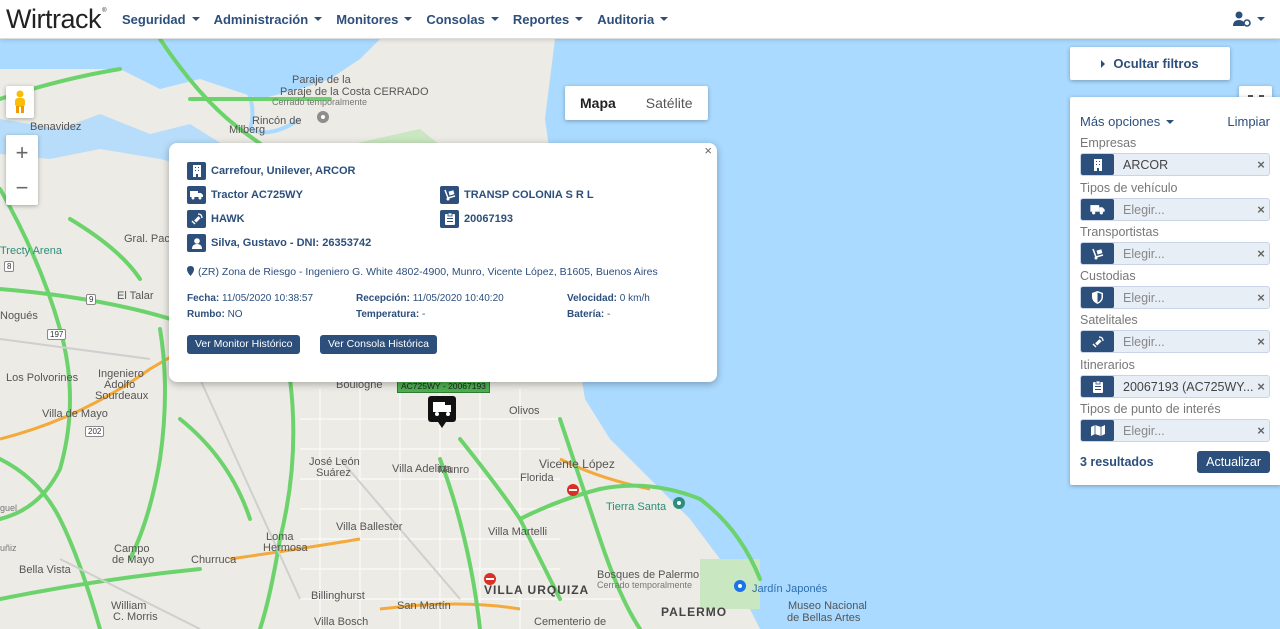 This screenshot has height=629, width=1280. Describe the element at coordinates (31, 251) in the screenshot. I see `map-place-label: Trecty Arena` at that location.